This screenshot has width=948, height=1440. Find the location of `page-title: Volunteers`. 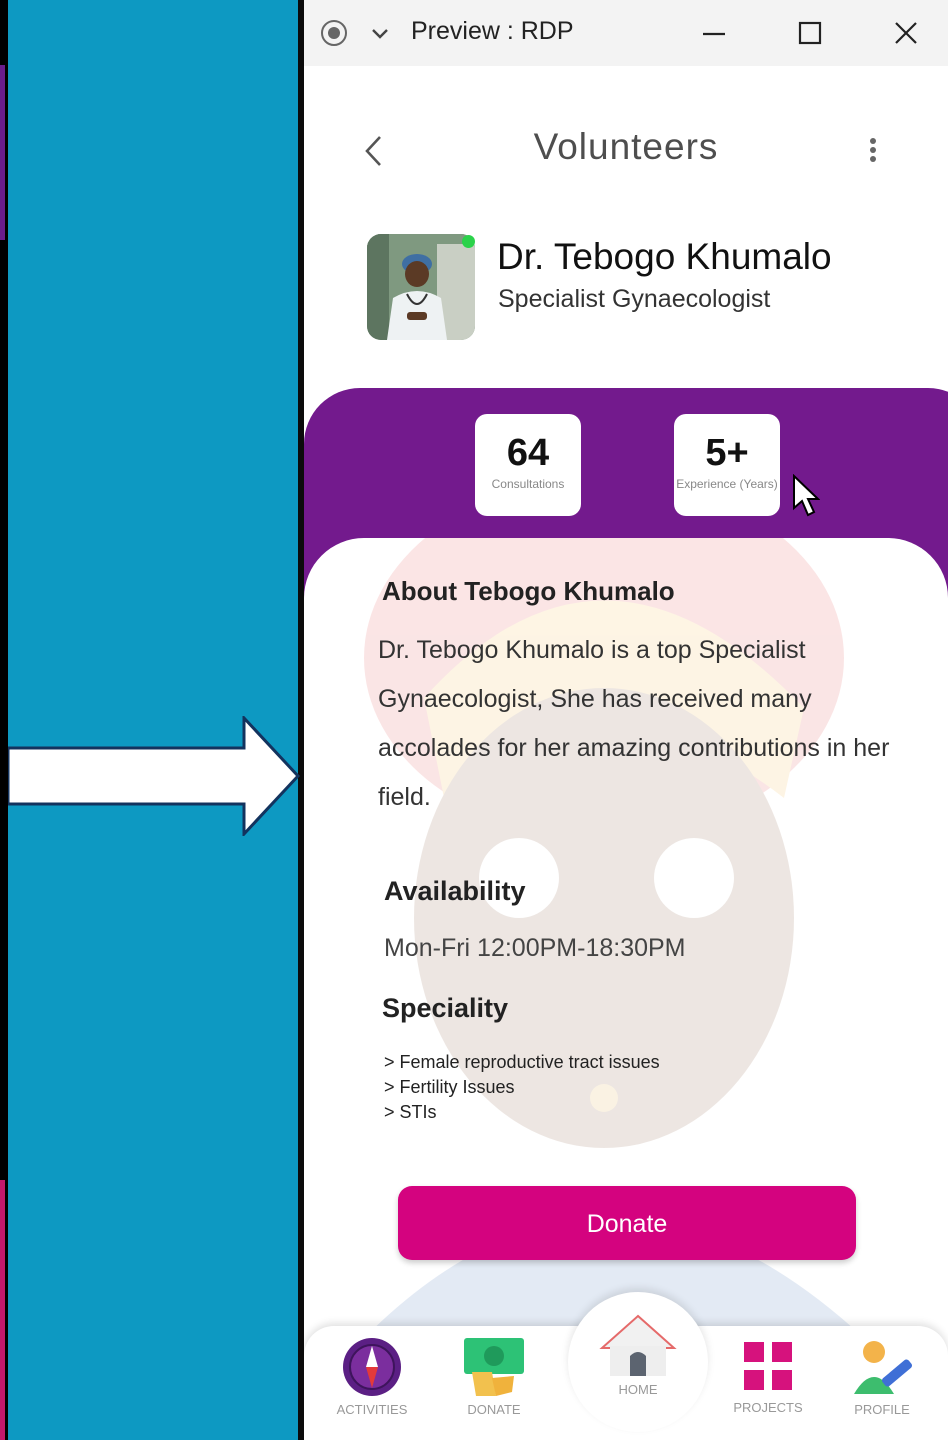

page-title: Volunteers is located at coordinates (626, 146).